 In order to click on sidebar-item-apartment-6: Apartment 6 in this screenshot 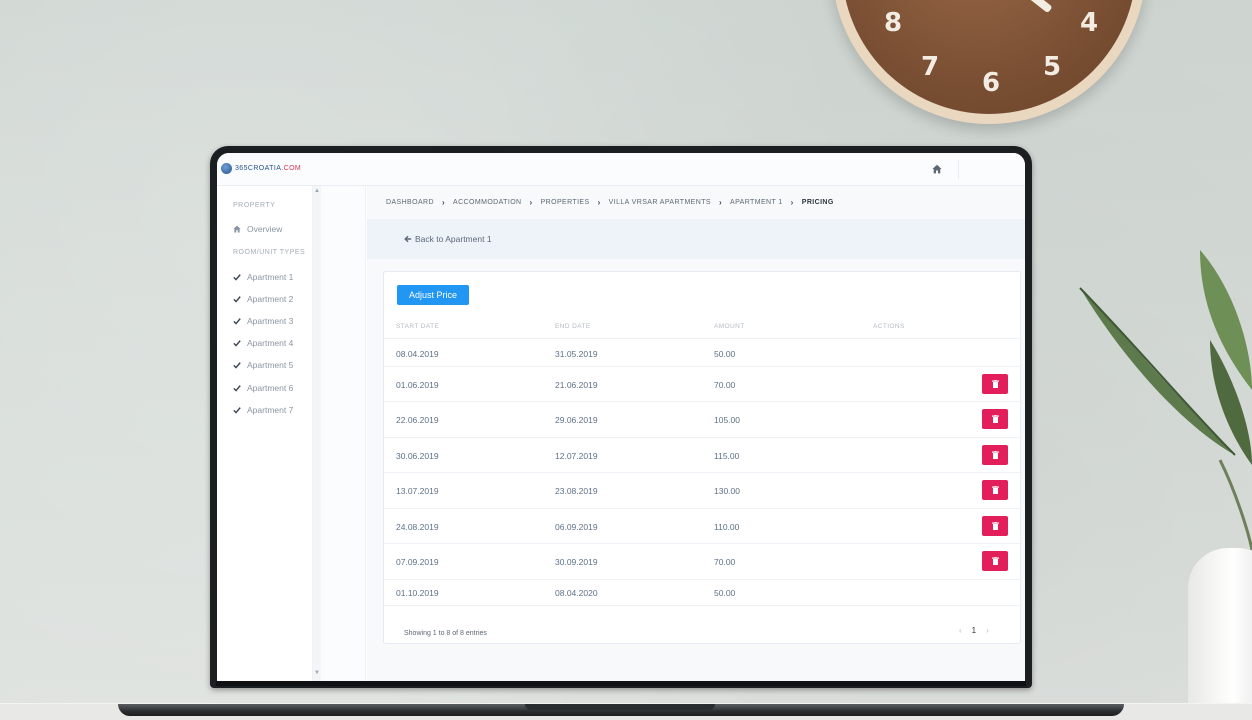, I will do `click(263, 388)`.